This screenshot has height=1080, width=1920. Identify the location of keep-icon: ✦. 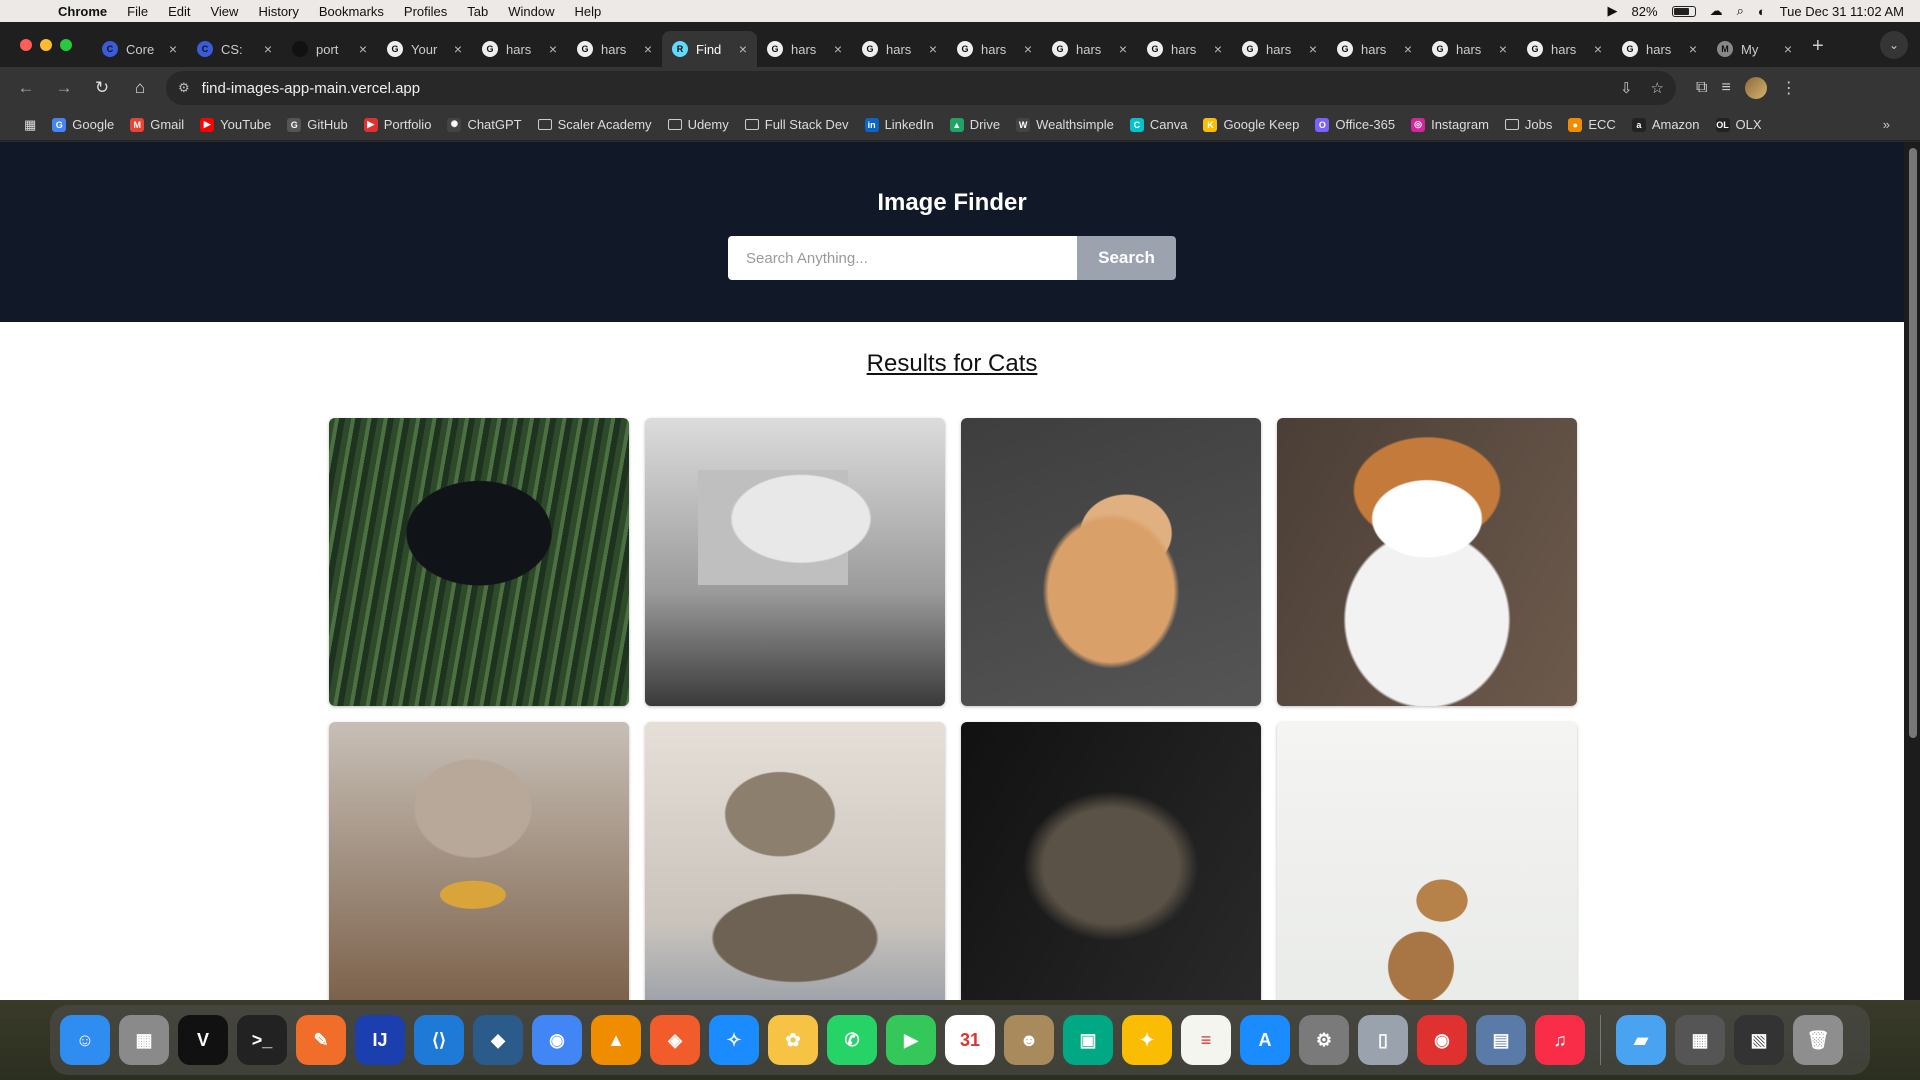
(1147, 1040).